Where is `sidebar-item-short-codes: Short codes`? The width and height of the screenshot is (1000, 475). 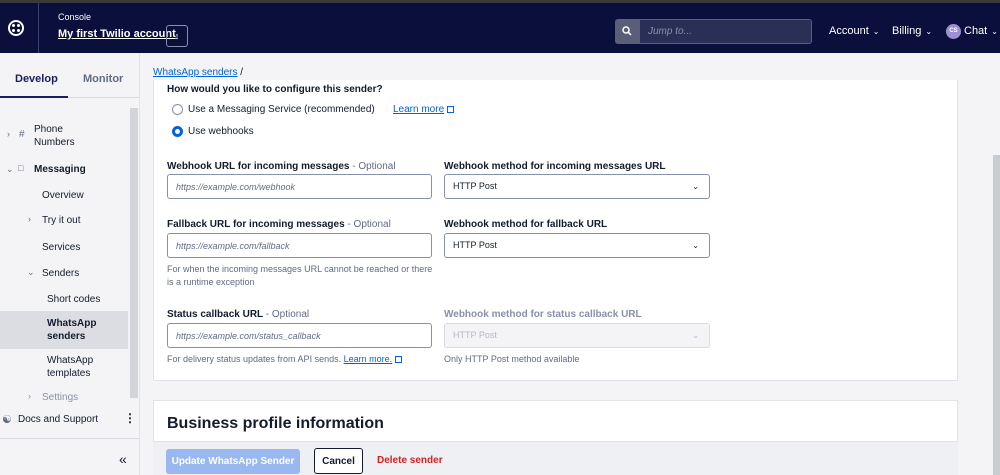 sidebar-item-short-codes: Short codes is located at coordinates (73, 299).